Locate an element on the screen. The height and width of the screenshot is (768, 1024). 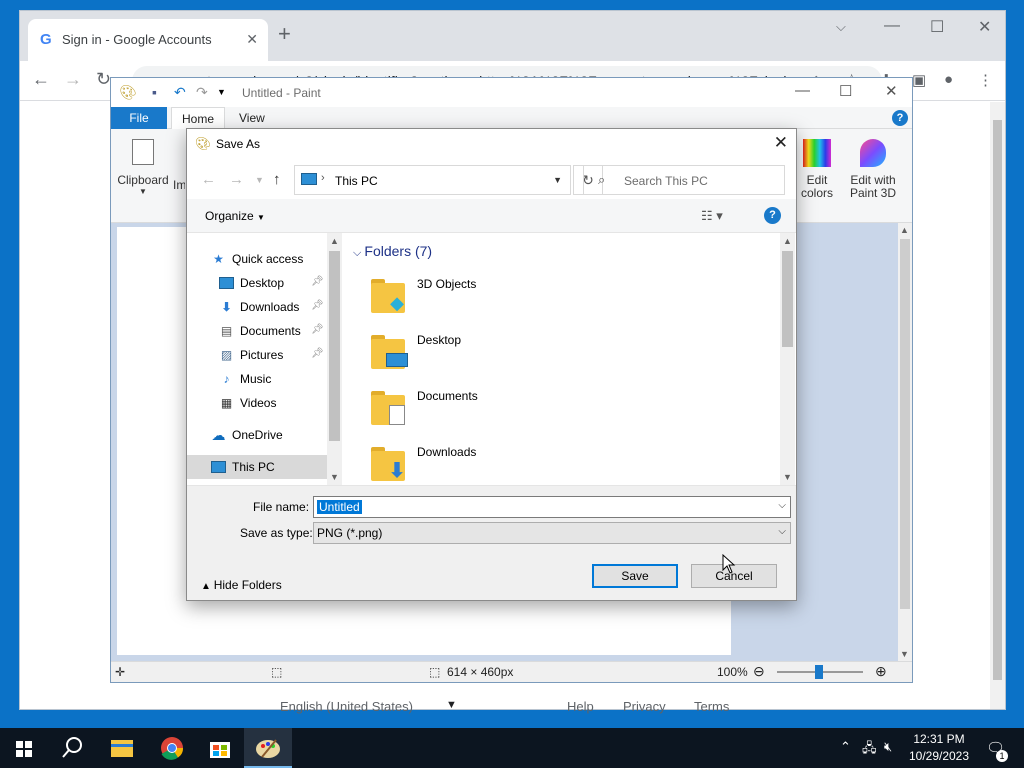
tab-view: View is located at coordinates (252, 118).